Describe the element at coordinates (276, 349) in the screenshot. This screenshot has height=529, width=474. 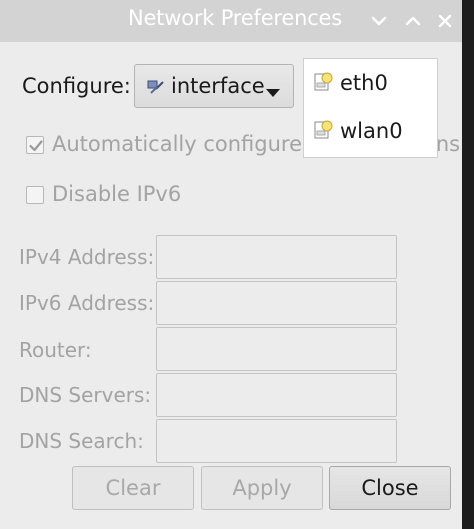
I see `router-input` at that location.